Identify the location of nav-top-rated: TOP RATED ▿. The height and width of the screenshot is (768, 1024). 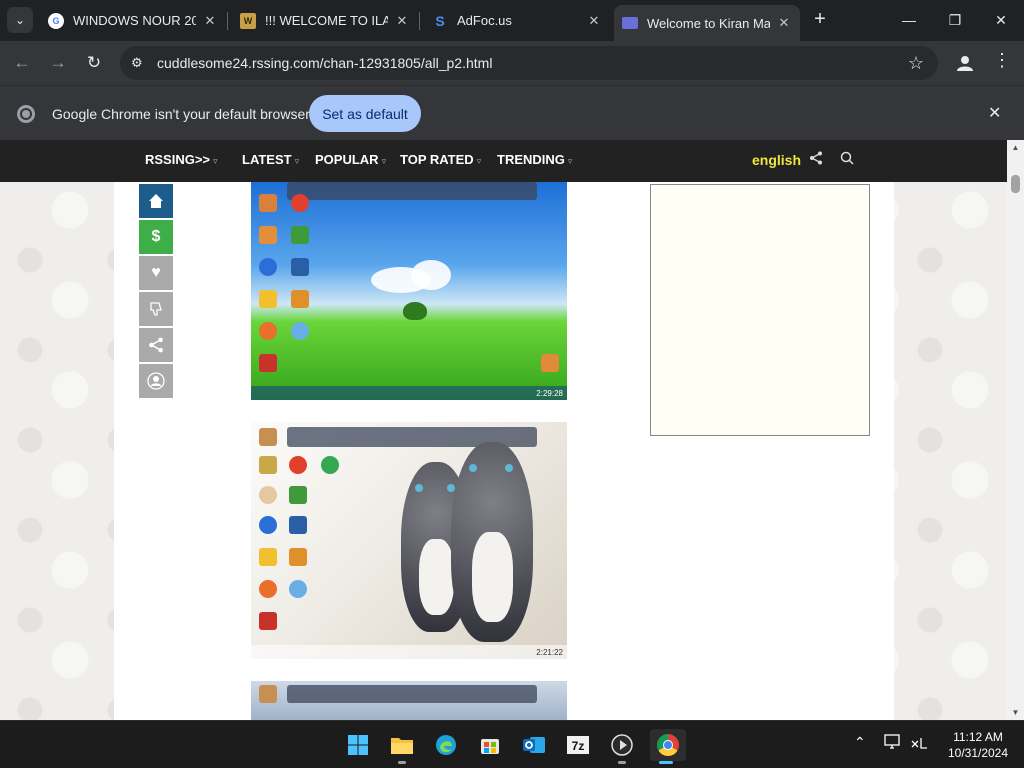
(440, 159).